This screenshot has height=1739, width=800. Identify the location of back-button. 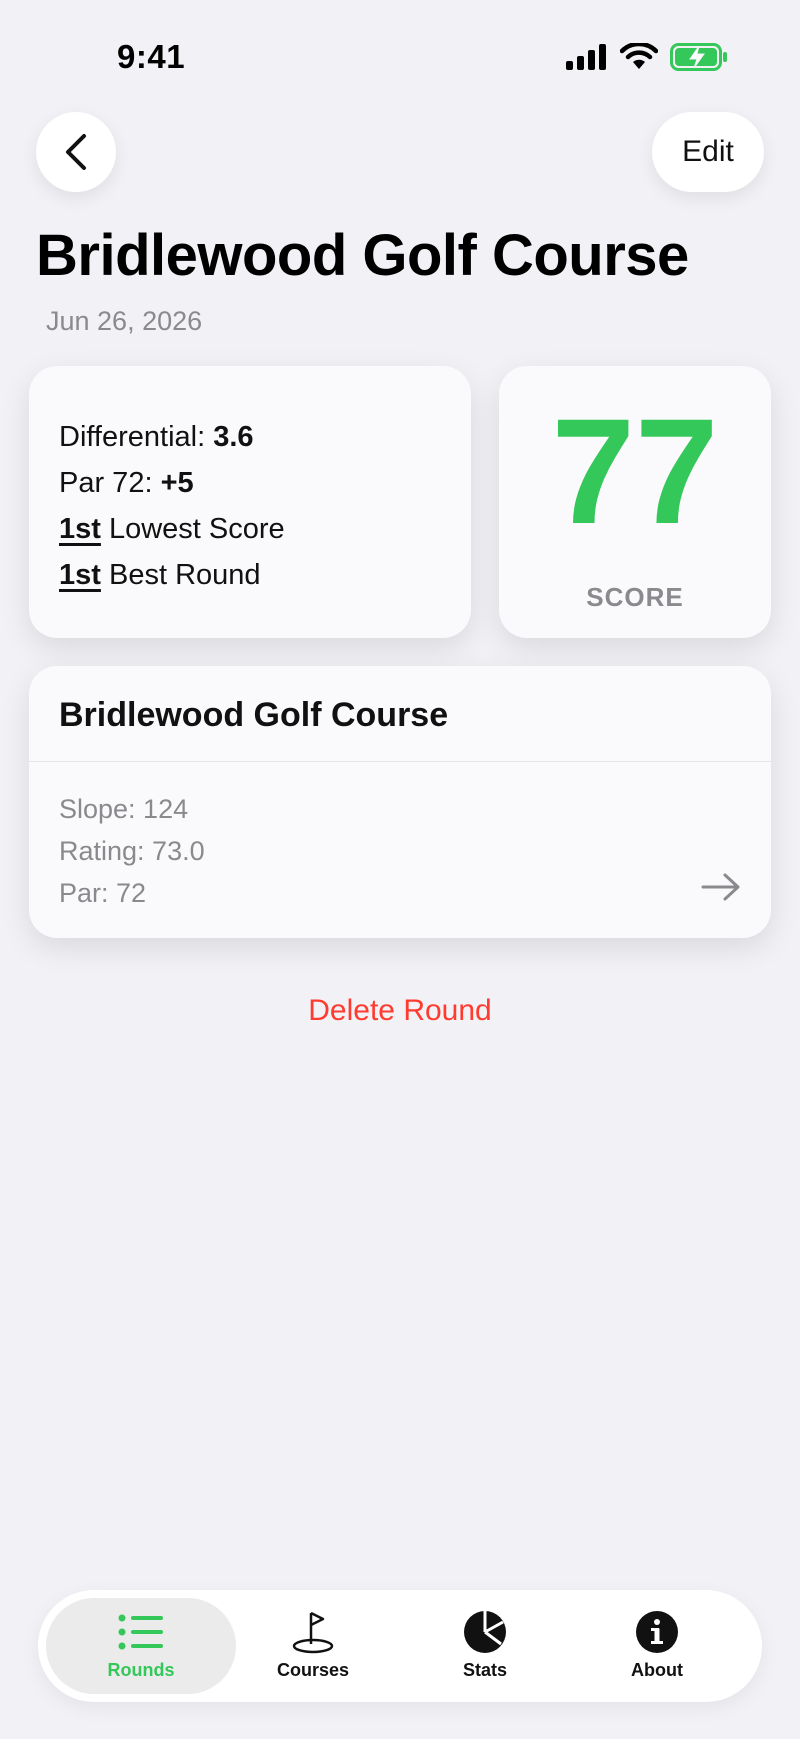
(76, 152).